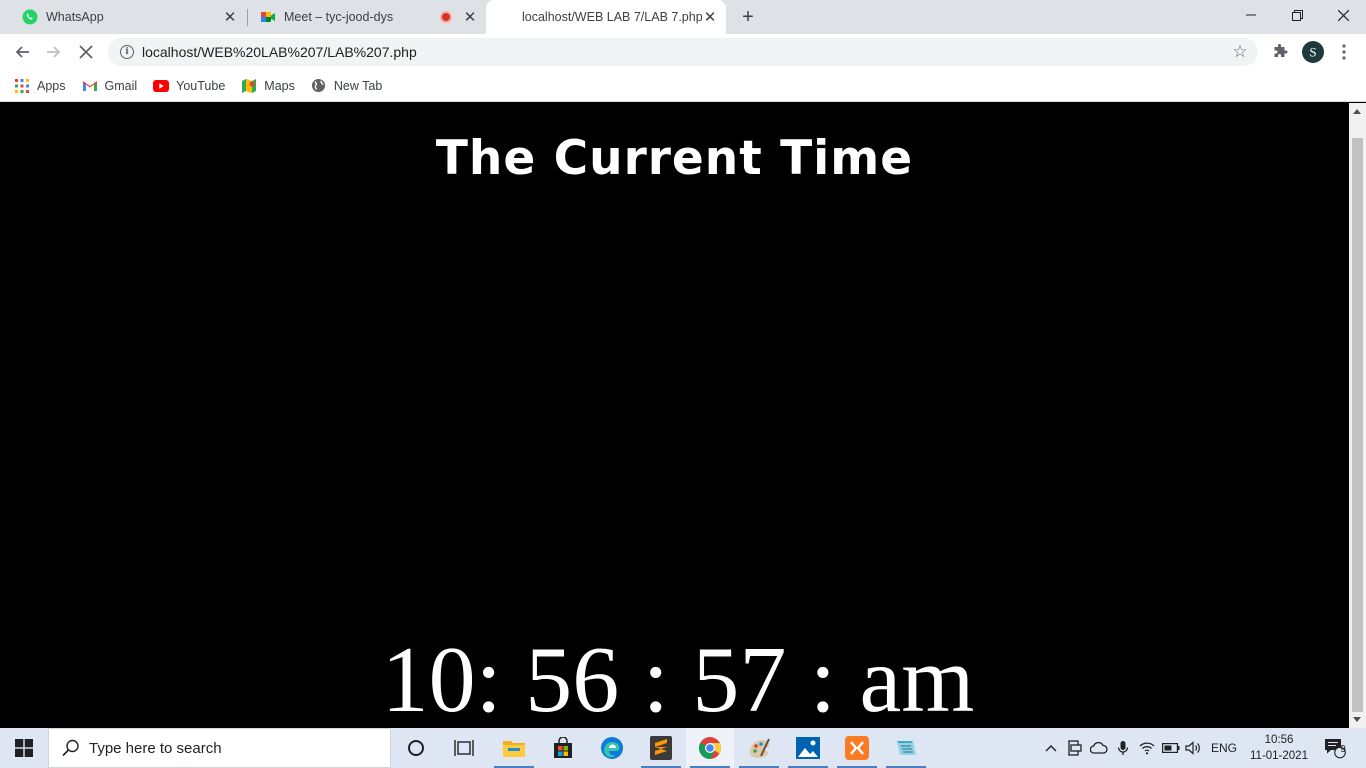 The height and width of the screenshot is (768, 1366). I want to click on minimize-icon, so click(1251, 15).